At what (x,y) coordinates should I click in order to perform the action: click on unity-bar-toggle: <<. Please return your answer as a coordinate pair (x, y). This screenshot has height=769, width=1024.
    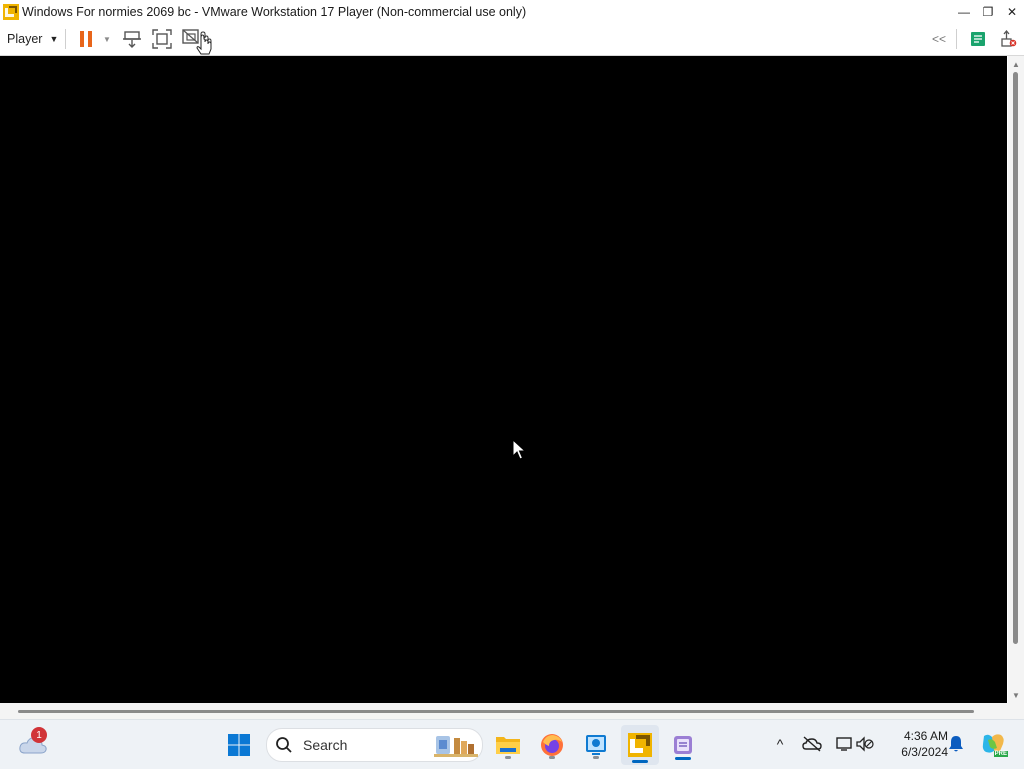
    Looking at the image, I should click on (939, 39).